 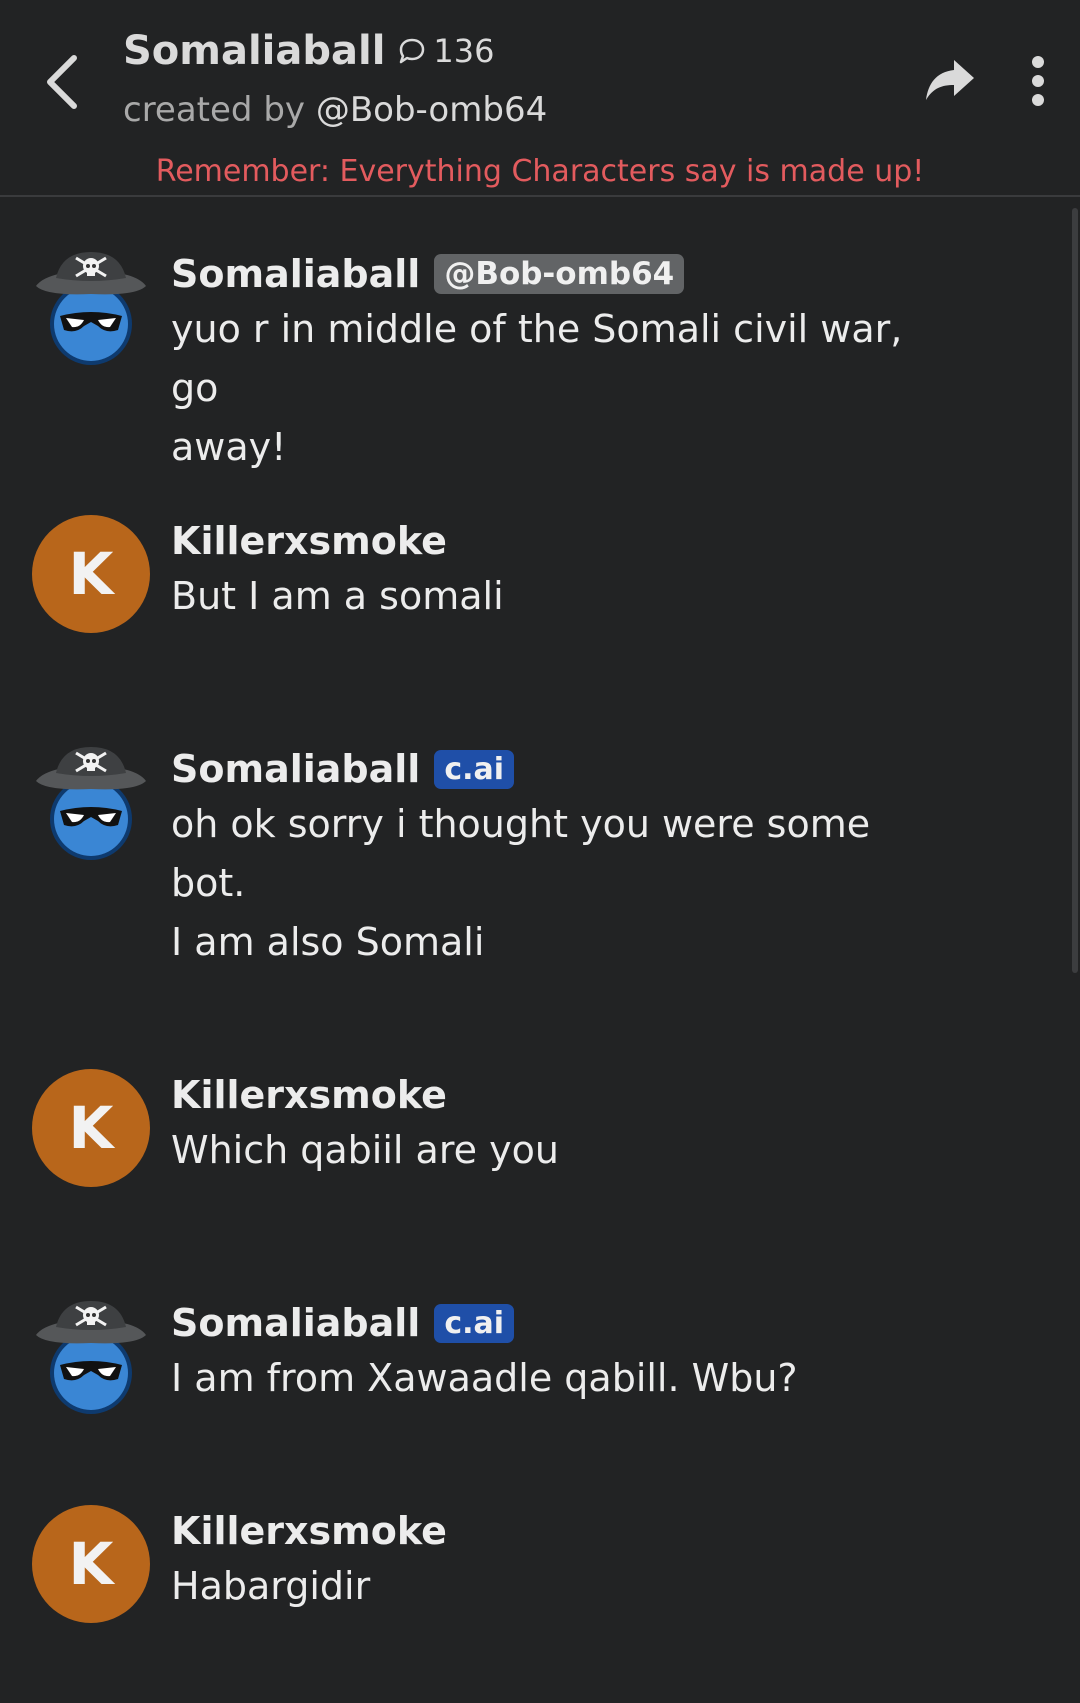 What do you see at coordinates (565, 1150) in the screenshot?
I see `message-text: Which qabiil are you` at bounding box center [565, 1150].